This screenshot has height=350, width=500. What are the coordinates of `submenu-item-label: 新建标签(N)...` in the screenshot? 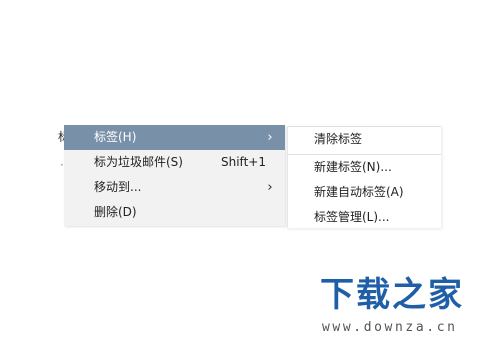 It's located at (353, 167).